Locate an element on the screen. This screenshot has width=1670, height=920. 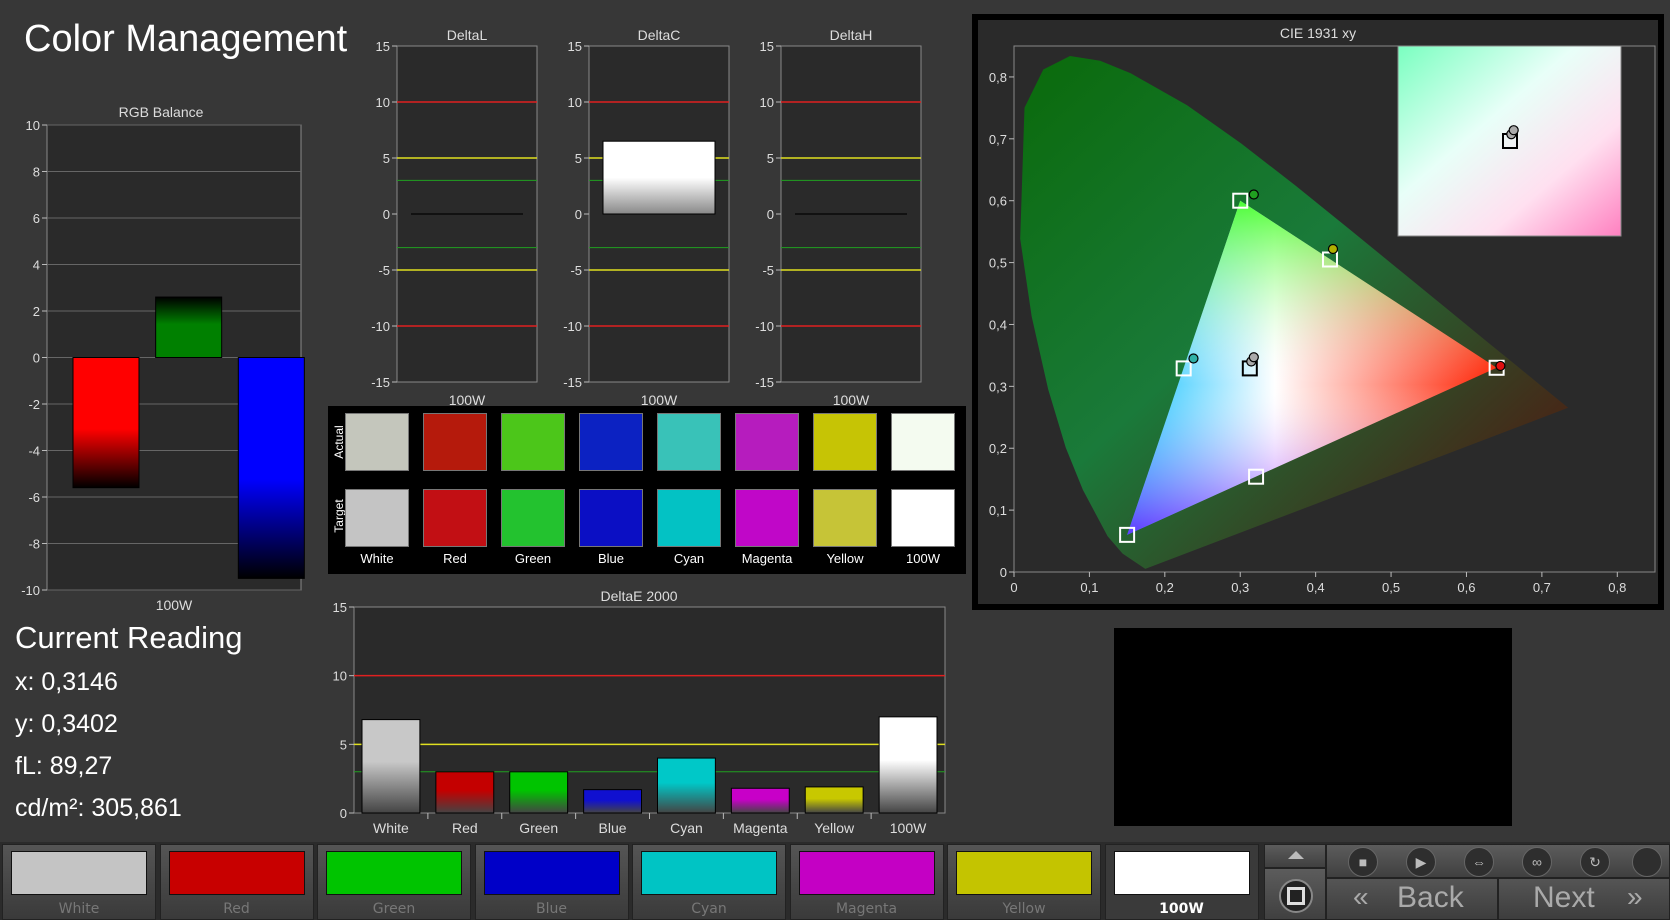
swatch-button-white: White is located at coordinates (79, 882).